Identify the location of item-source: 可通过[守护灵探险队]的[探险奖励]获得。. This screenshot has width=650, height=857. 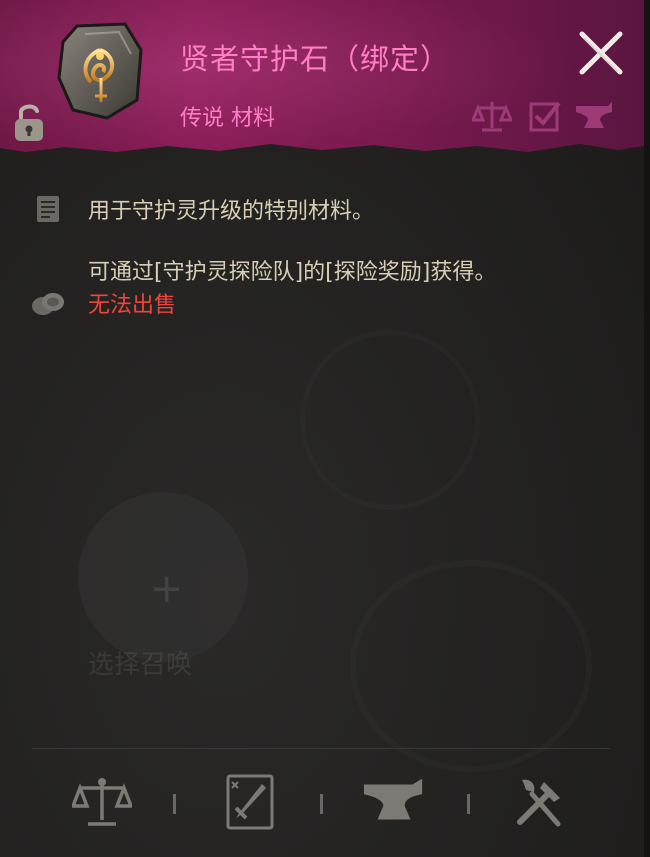
(292, 272).